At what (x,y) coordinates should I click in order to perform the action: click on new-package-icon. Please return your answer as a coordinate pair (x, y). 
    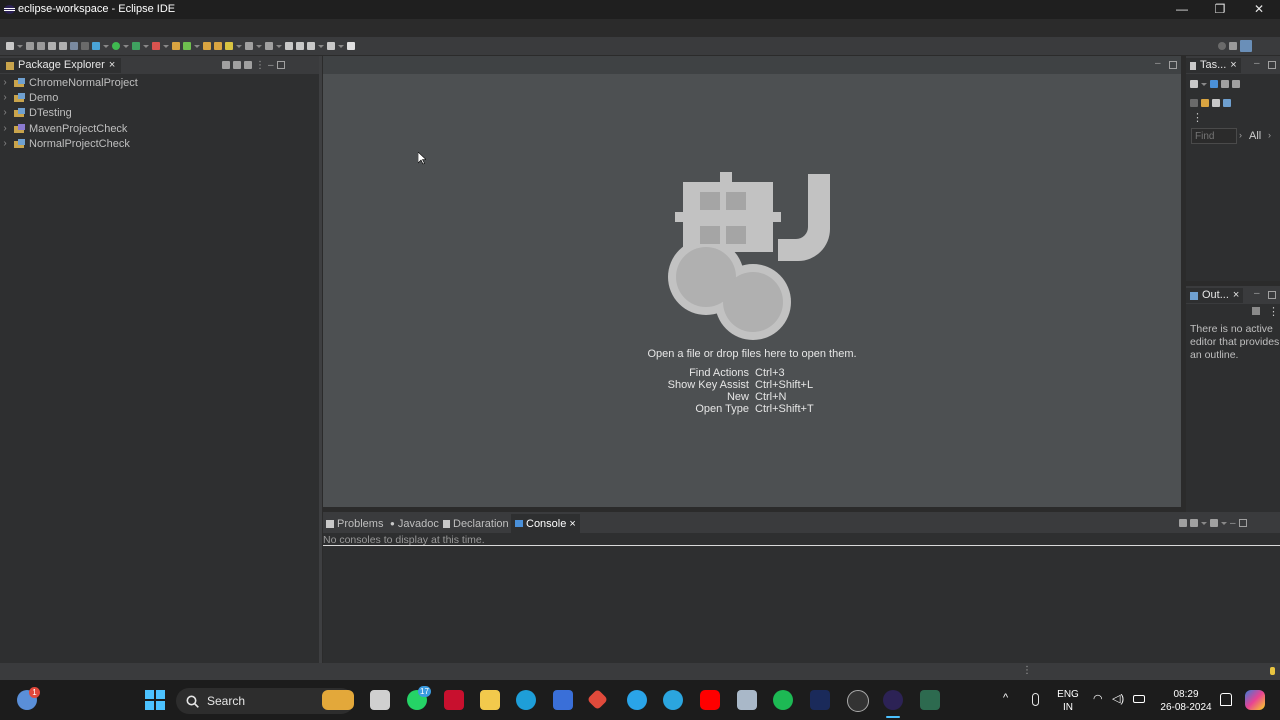
    Looking at the image, I should click on (187, 46).